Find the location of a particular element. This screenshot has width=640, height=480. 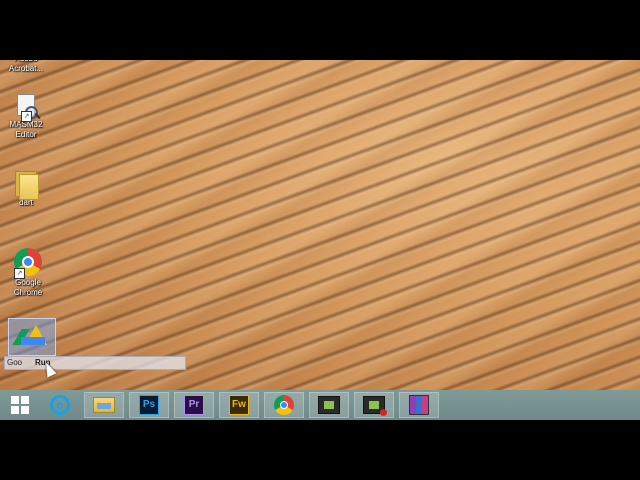

desktop-icon-masm32-editor: ↗ MASM32 Editor is located at coordinates (26, 117).